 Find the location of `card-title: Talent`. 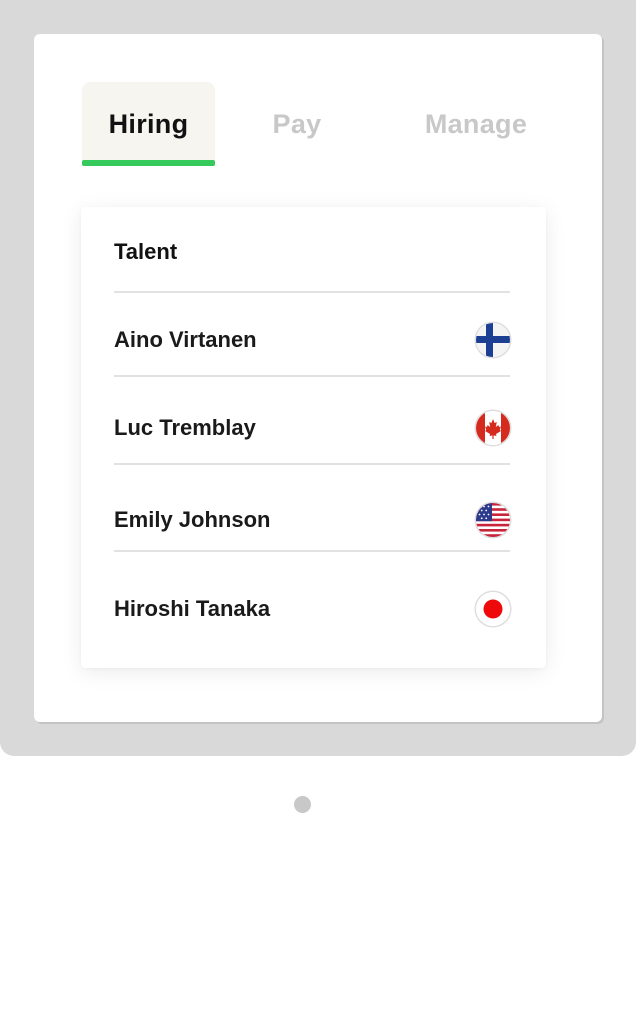

card-title: Talent is located at coordinates (146, 251).